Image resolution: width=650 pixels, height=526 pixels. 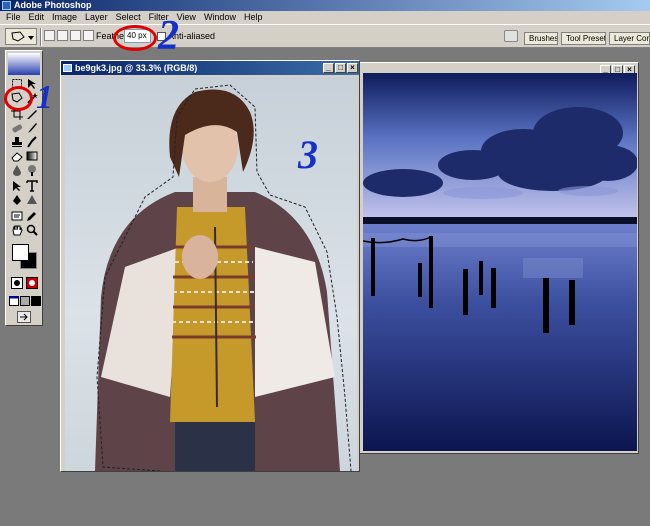 What do you see at coordinates (6, 5) in the screenshot?
I see `photoshop-app-icon` at bounding box center [6, 5].